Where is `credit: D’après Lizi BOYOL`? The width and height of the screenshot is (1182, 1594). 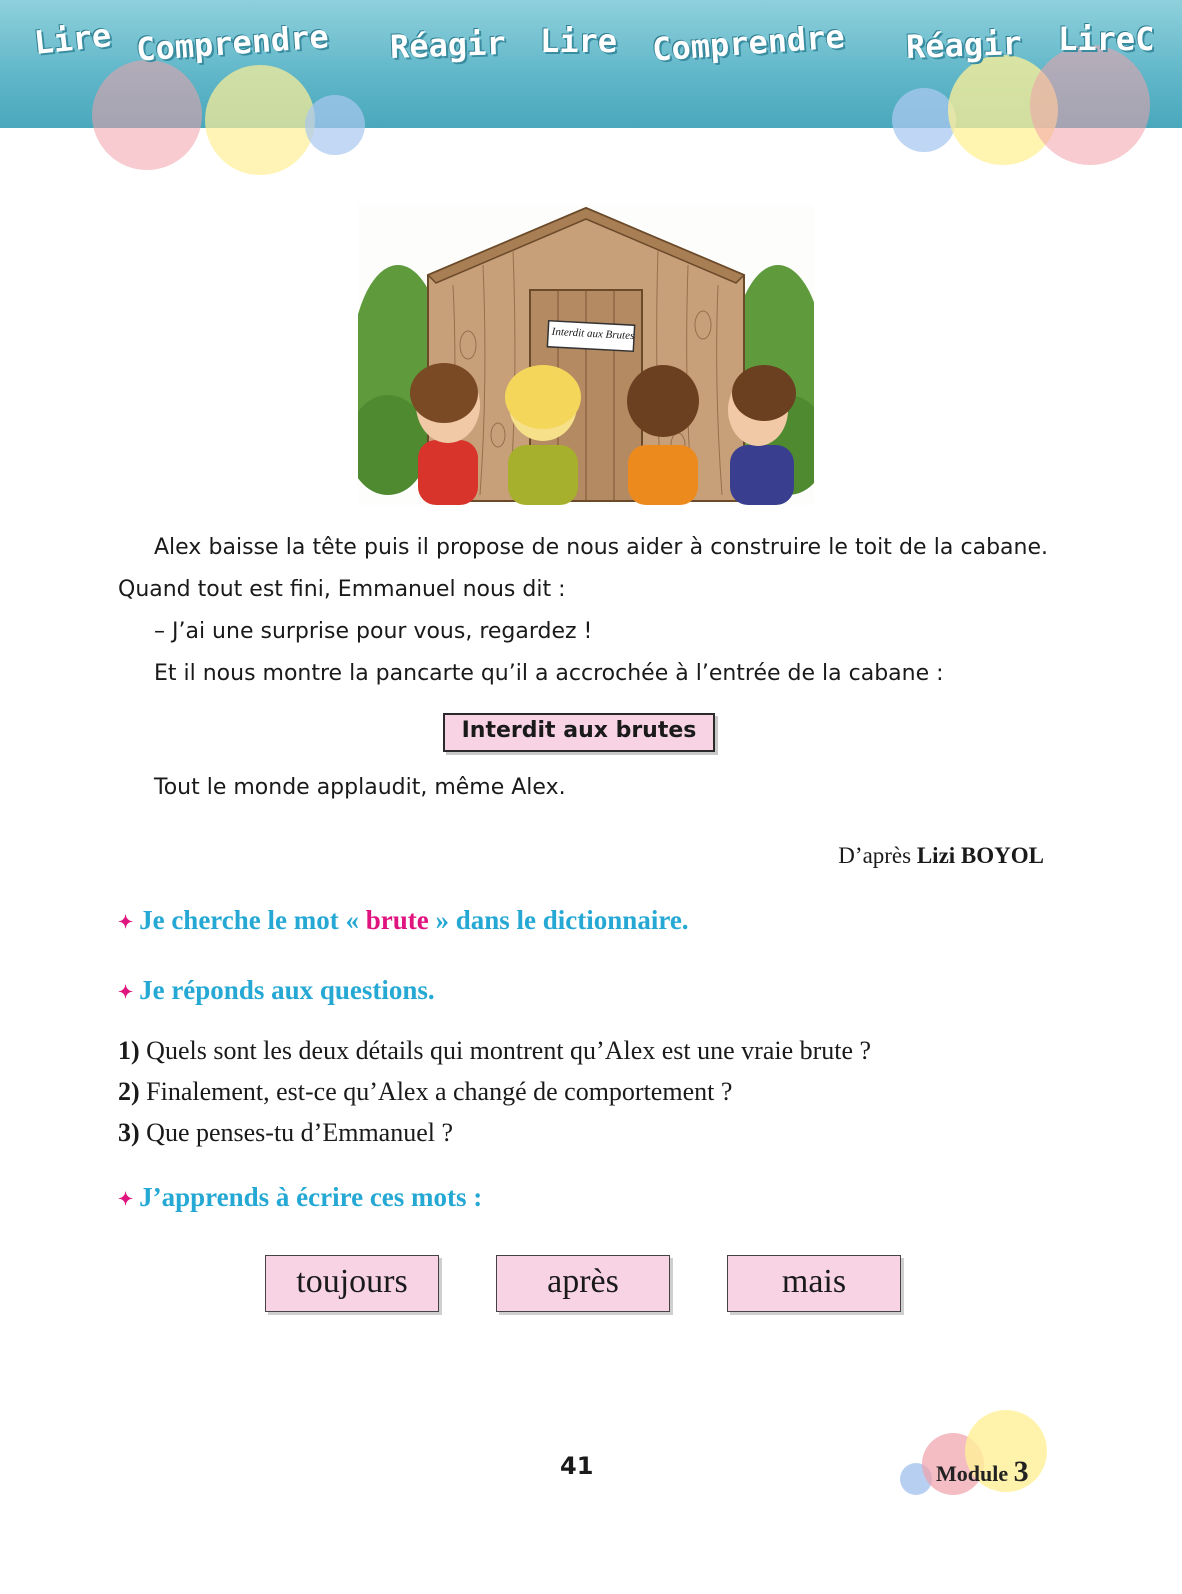 credit: D’après Lizi BOYOL is located at coordinates (941, 856).